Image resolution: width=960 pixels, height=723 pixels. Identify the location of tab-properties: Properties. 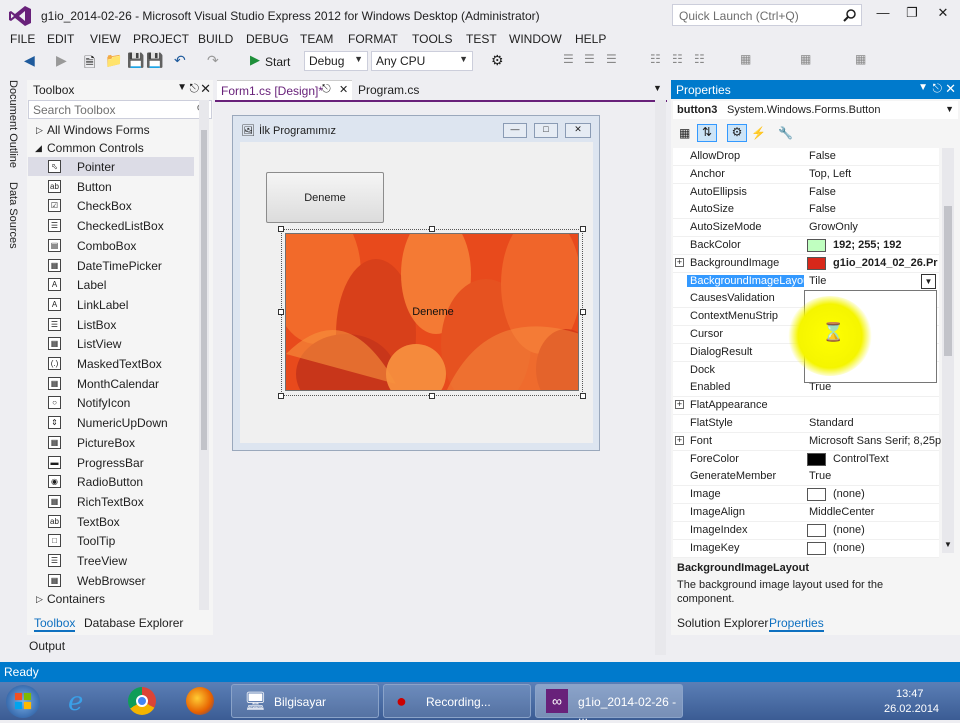
(796, 624).